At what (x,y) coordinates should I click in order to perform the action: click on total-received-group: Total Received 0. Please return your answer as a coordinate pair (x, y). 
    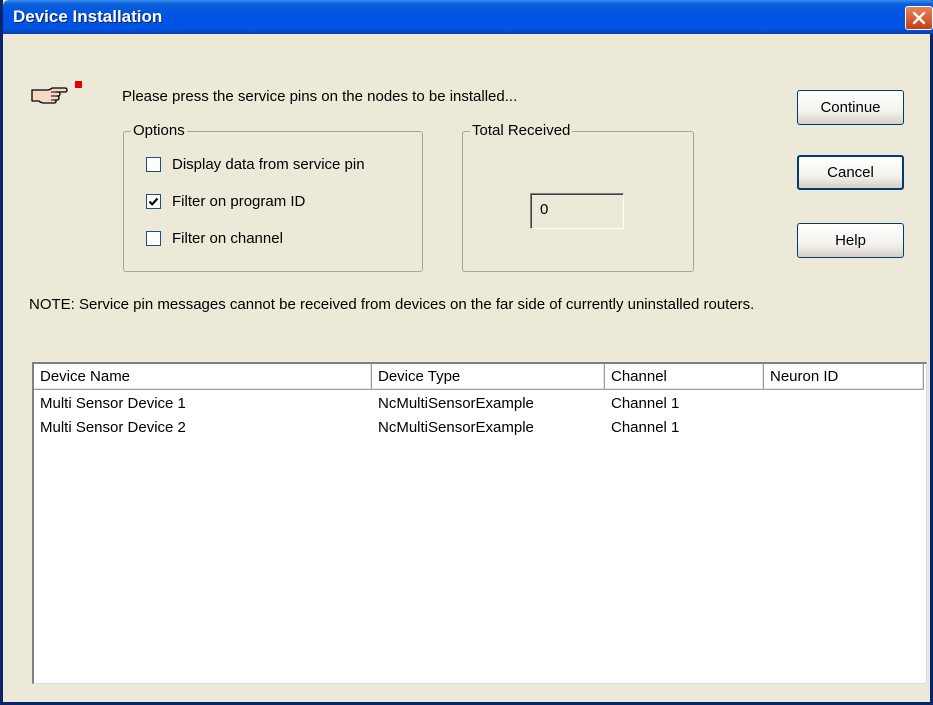
    Looking at the image, I should click on (578, 197).